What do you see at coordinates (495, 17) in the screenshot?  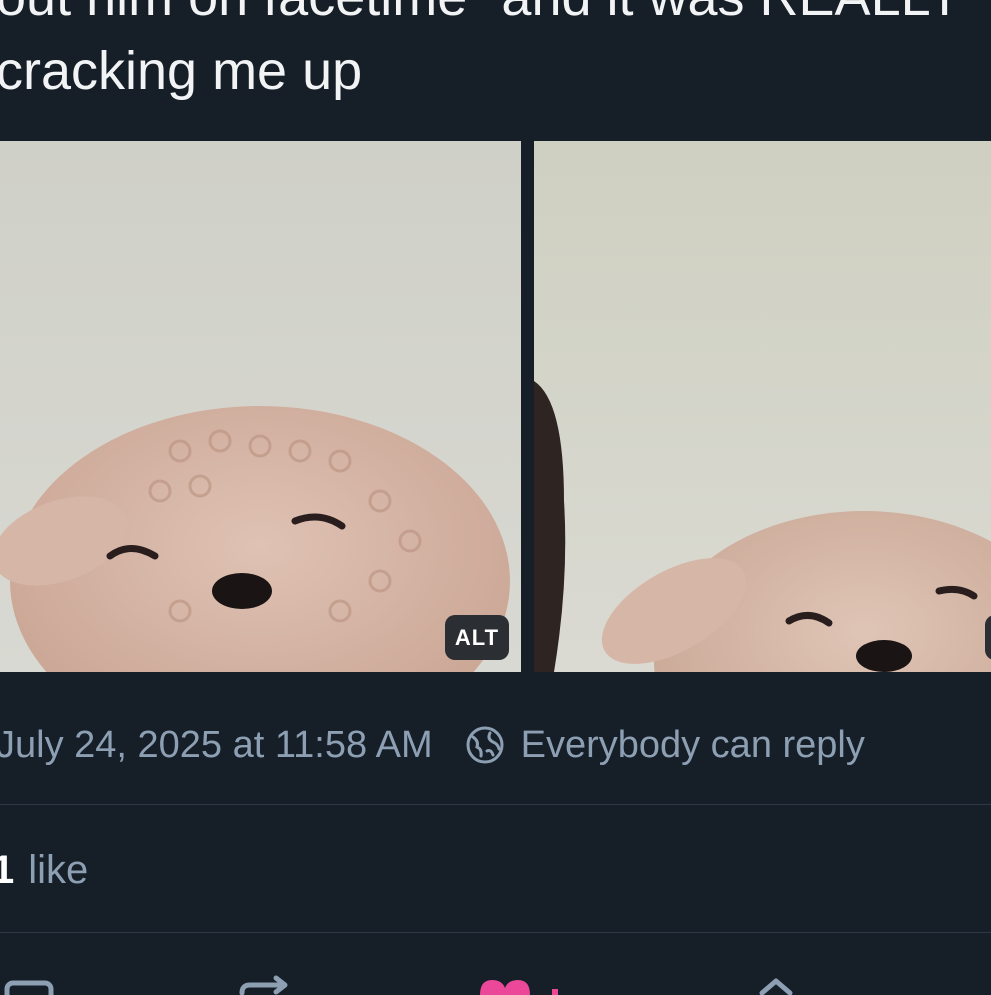 I see `post-text-line-1: out him on facetime" and it was REALLY` at bounding box center [495, 17].